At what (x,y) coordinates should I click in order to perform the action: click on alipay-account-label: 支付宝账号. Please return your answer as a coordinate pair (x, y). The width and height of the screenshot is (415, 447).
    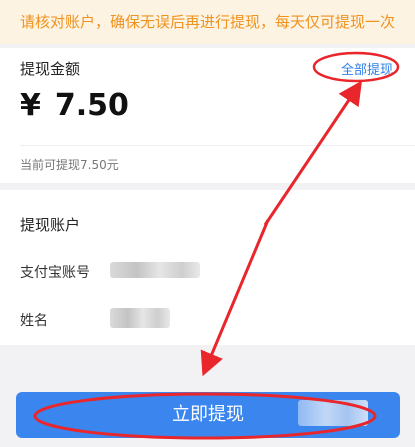
    Looking at the image, I should click on (55, 273).